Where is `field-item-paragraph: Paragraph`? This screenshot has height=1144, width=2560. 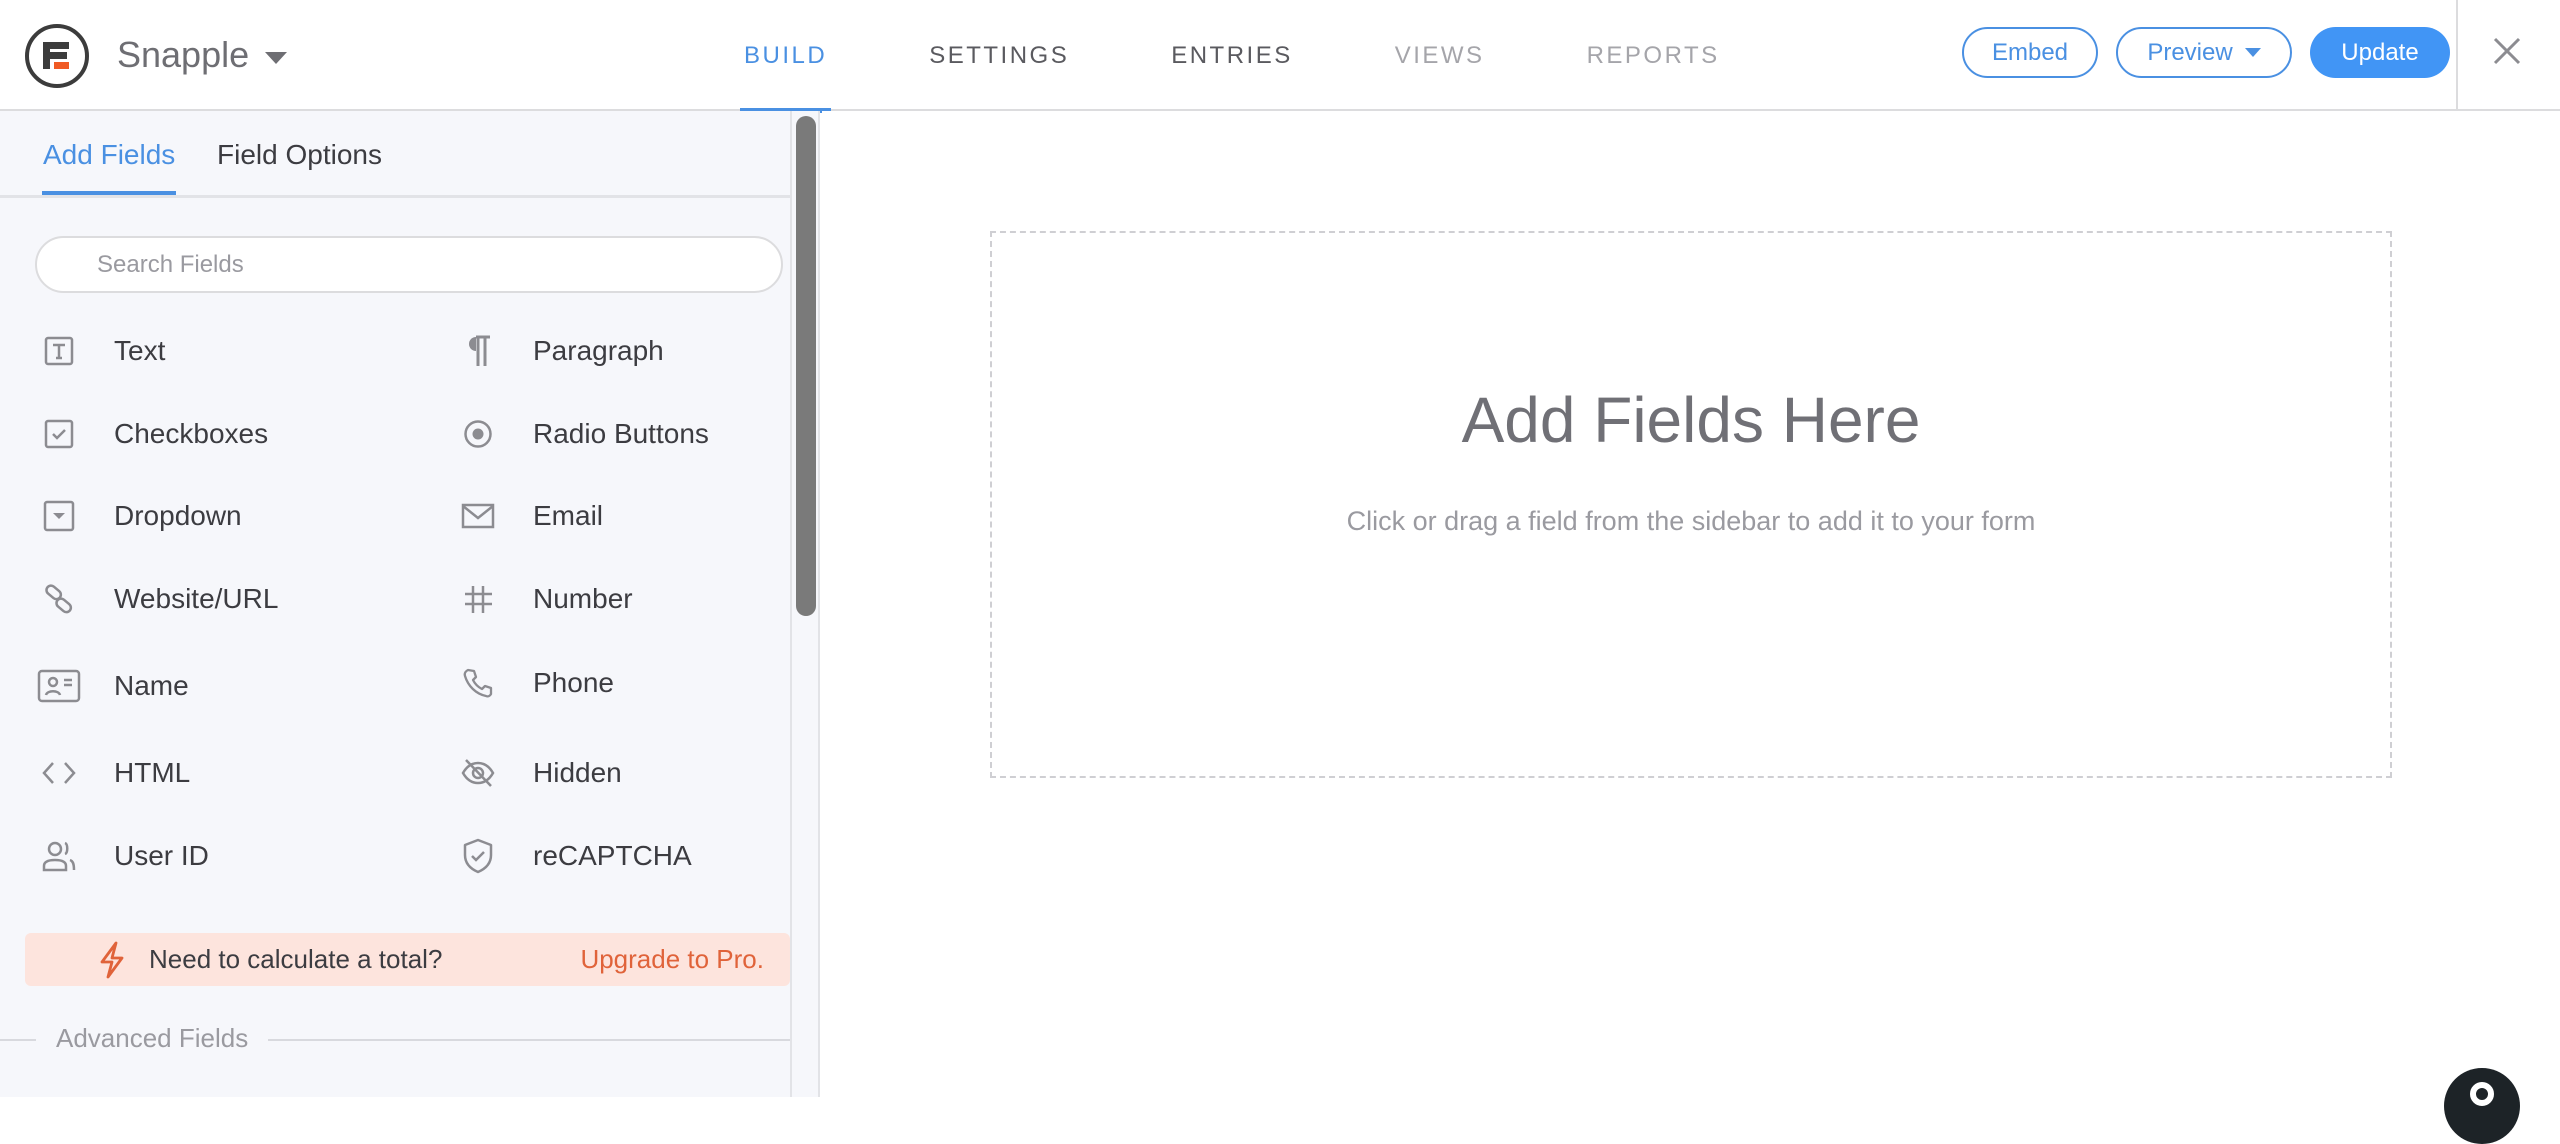
field-item-paragraph: Paragraph is located at coordinates (560, 351).